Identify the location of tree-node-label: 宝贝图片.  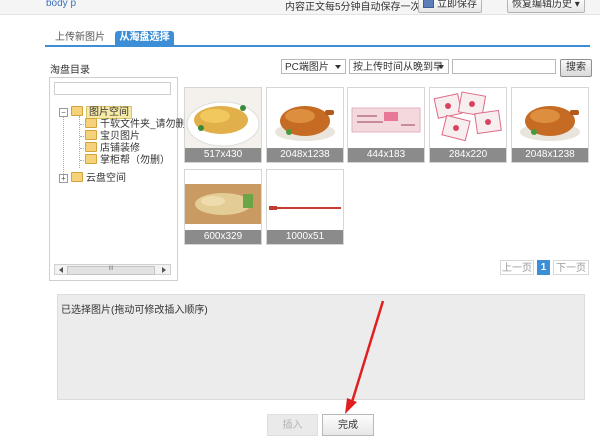
(120, 136).